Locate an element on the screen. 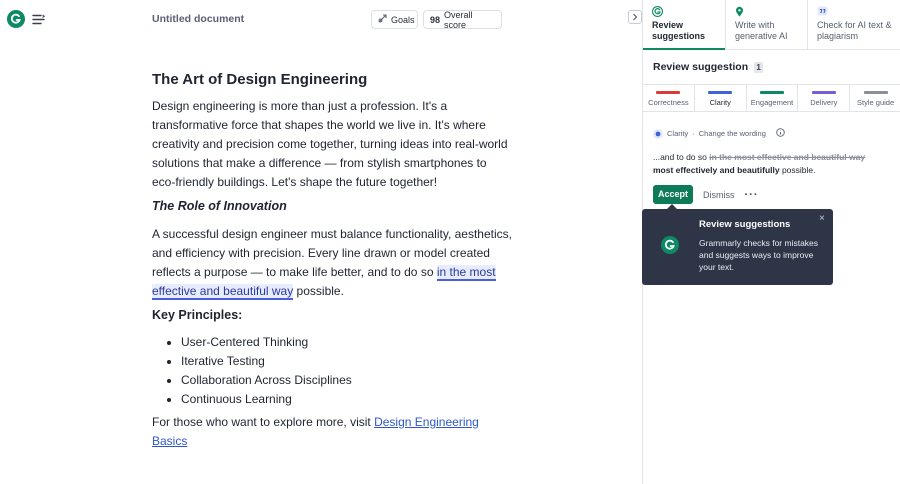  list-item: Collaboration Across Disciplines is located at coordinates (346, 380).